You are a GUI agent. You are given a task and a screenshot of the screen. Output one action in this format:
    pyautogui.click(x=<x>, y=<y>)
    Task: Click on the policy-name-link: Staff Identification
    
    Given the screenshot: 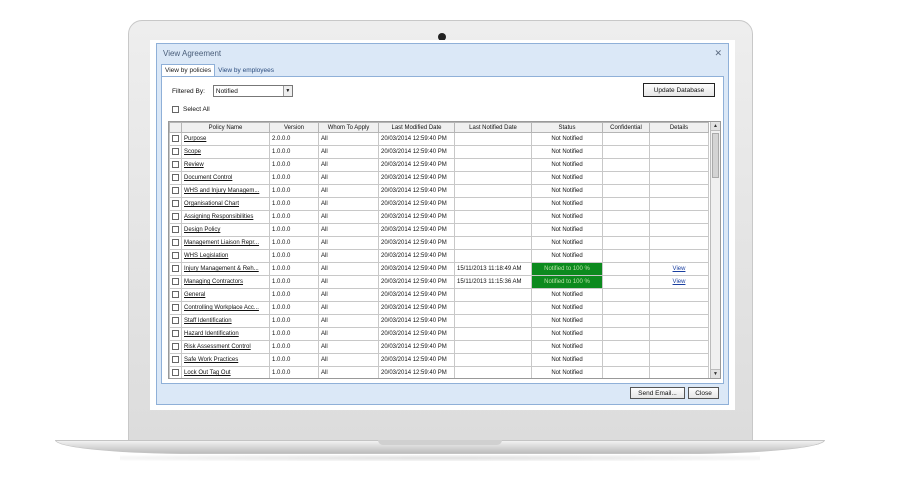 What is the action you would take?
    pyautogui.click(x=225, y=321)
    